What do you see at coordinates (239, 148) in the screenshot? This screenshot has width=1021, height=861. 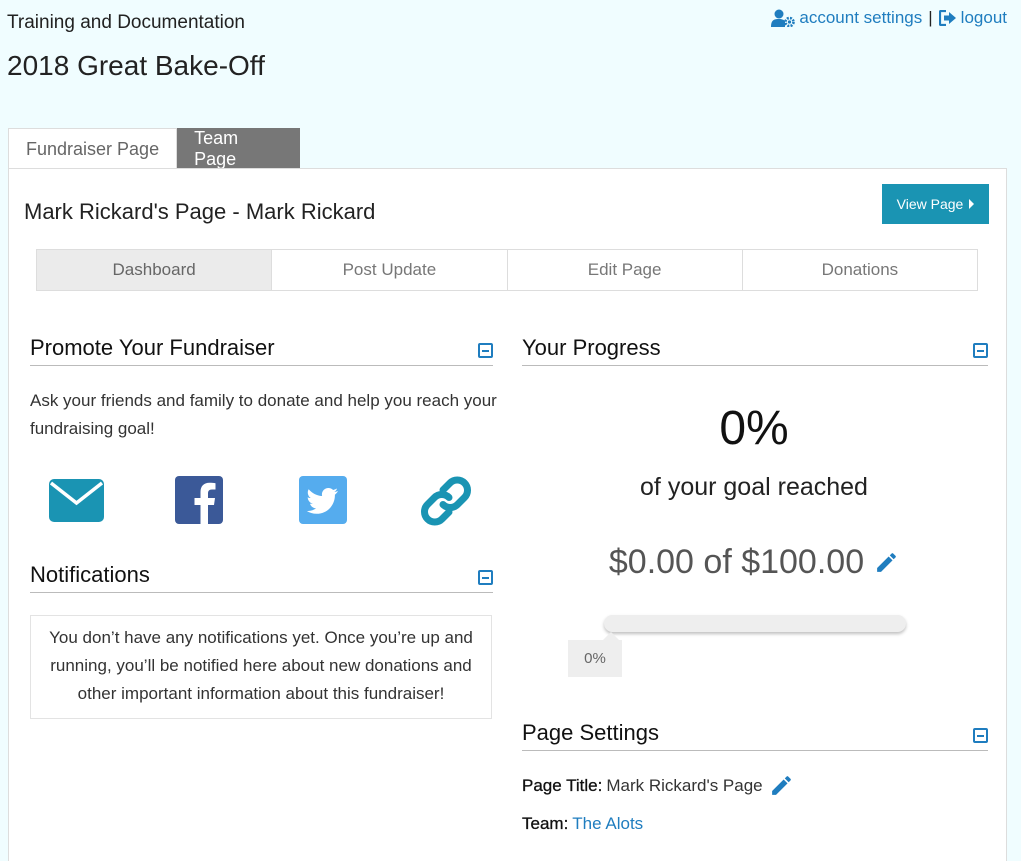 I see `tab-team-page: Team Page` at bounding box center [239, 148].